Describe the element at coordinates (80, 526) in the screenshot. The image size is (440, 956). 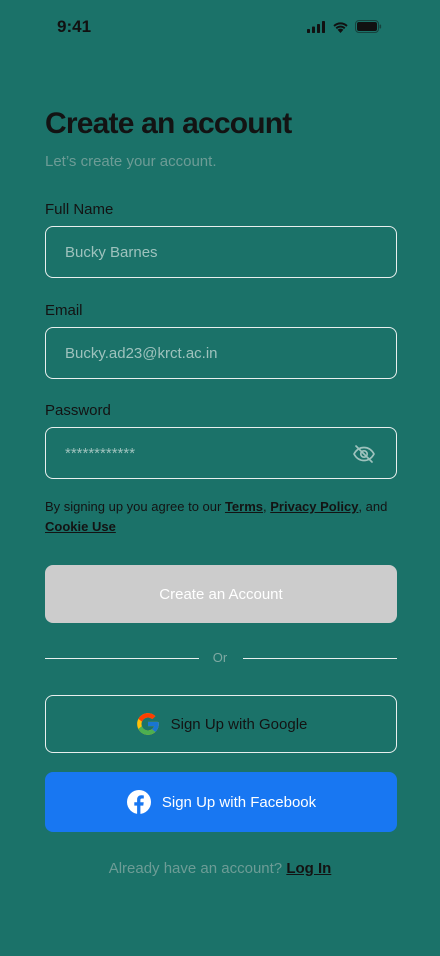
I see `cookie-use-link: Cookie Use` at that location.